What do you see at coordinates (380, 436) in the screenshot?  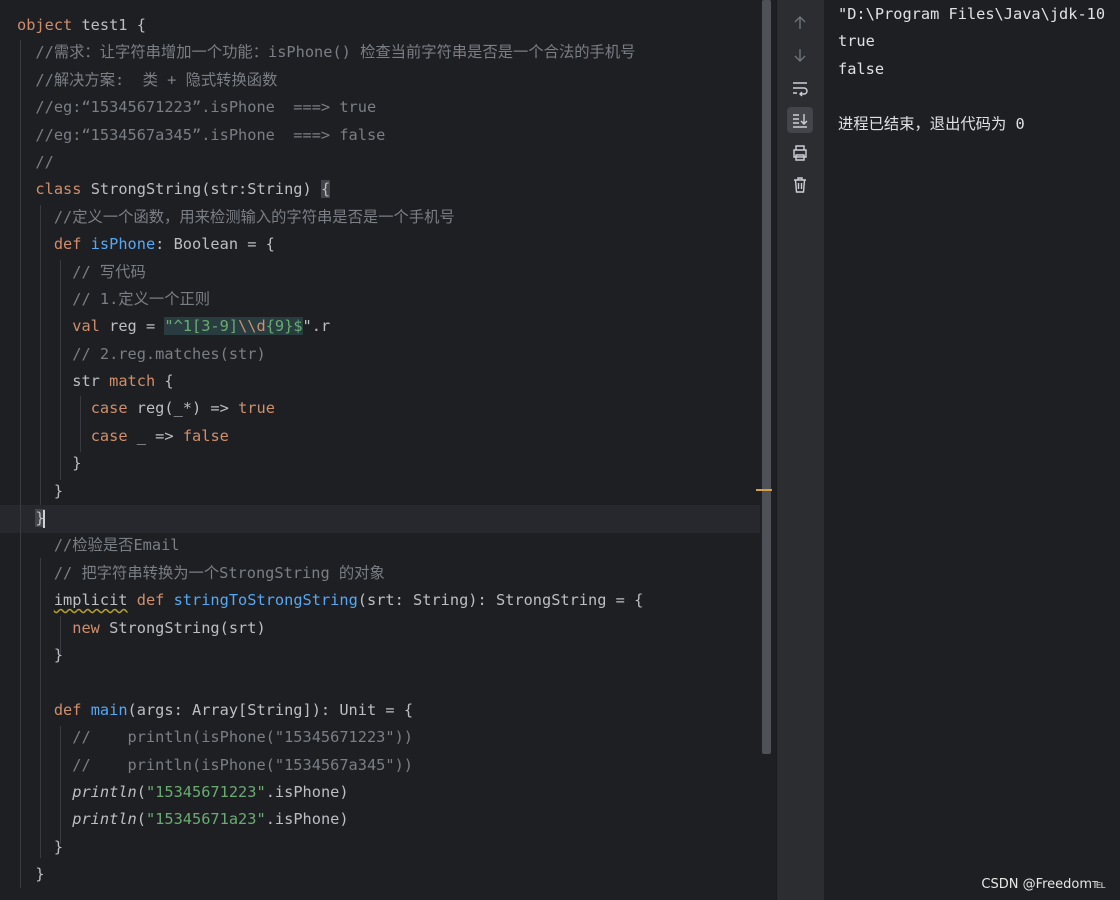 I see `code-line: case _ => false` at bounding box center [380, 436].